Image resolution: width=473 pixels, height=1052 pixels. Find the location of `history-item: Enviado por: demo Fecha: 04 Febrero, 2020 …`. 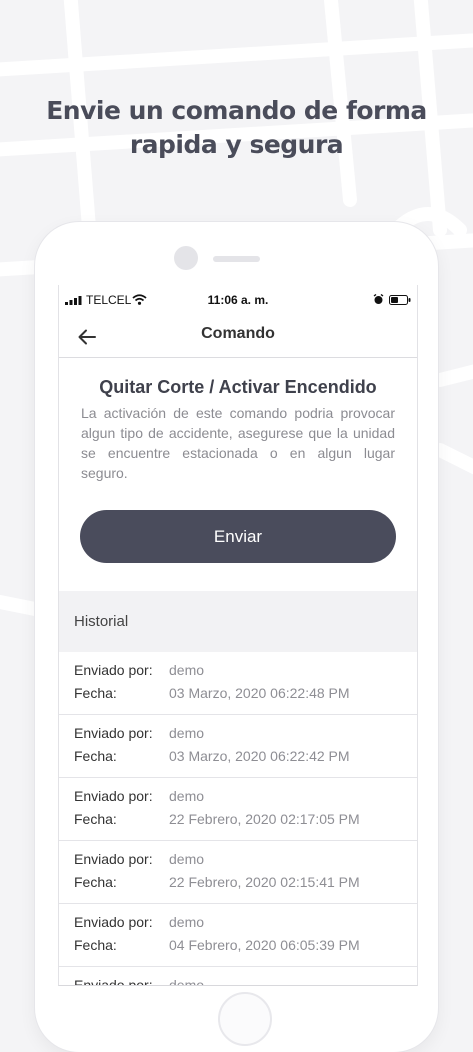

history-item: Enviado por: demo Fecha: 04 Febrero, 2020 … is located at coordinates (238, 935).